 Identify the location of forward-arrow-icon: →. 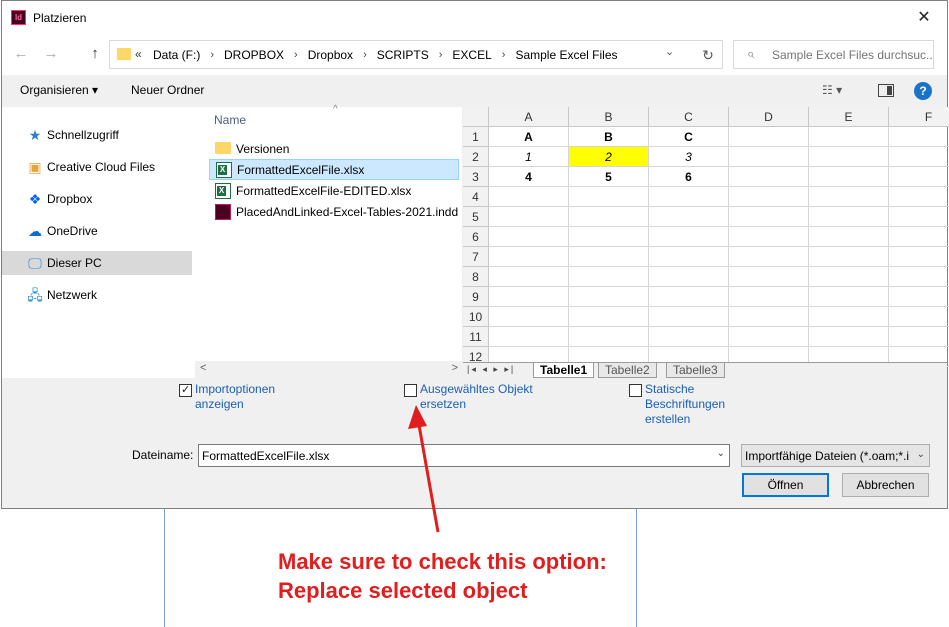
(51, 54).